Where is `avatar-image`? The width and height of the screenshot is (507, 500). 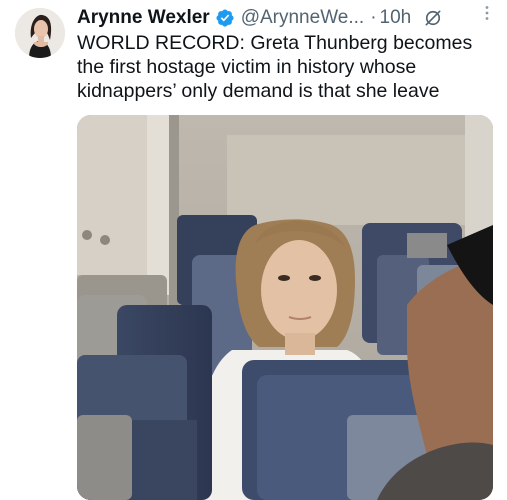 avatar-image is located at coordinates (40, 33).